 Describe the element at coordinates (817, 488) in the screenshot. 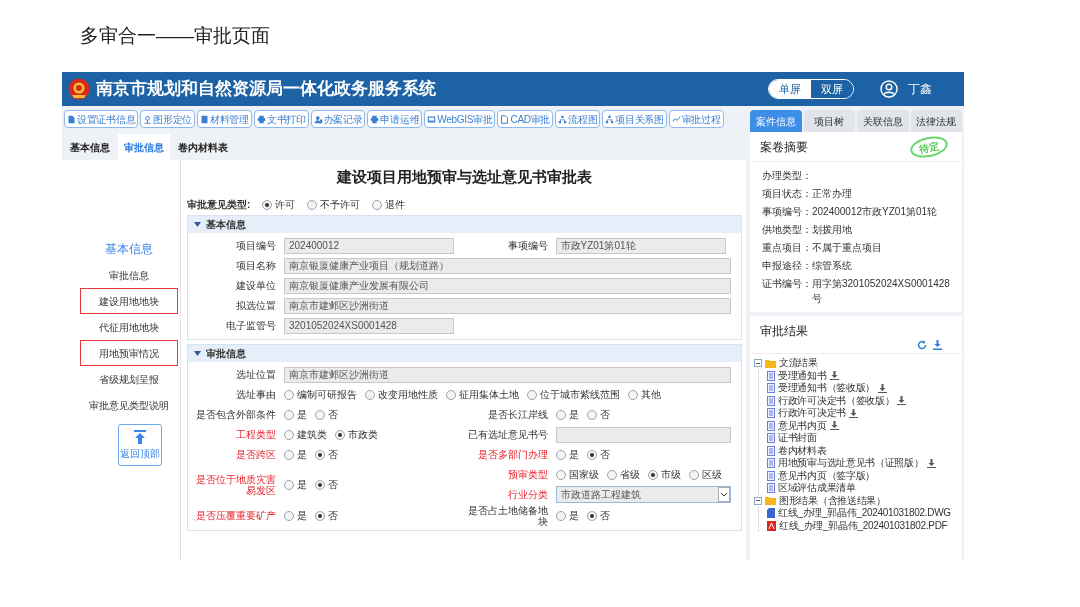

I see `tree-file-label: 区域评估成果清单` at that location.